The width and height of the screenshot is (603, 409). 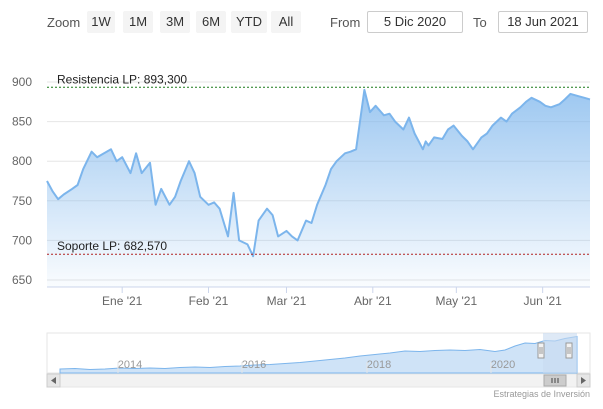 I want to click on x-tick-label: Feb '21, so click(x=209, y=301).